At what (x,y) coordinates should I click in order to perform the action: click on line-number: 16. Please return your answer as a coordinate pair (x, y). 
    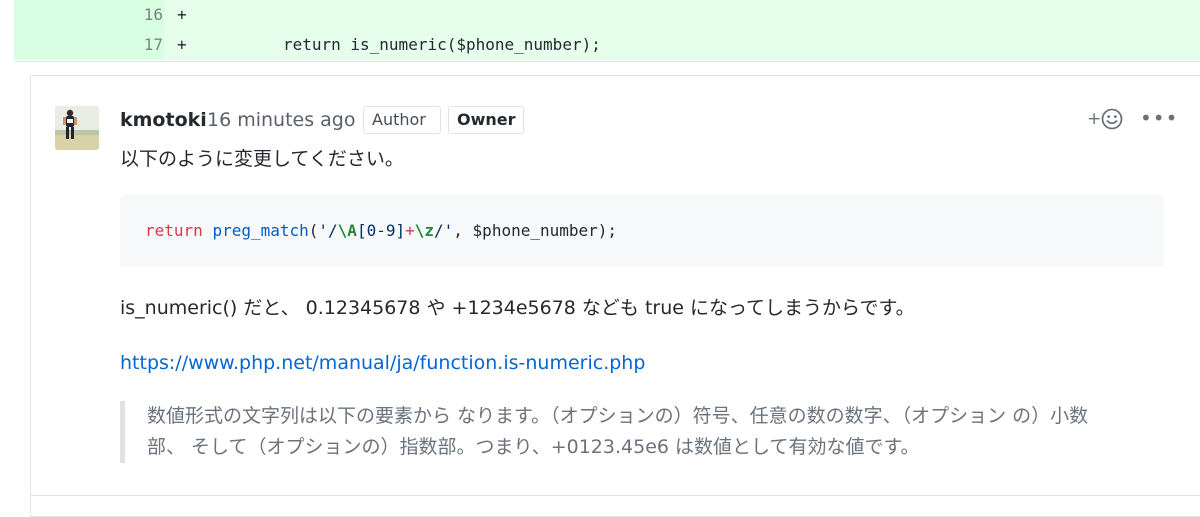
    Looking at the image, I should click on (89, 15).